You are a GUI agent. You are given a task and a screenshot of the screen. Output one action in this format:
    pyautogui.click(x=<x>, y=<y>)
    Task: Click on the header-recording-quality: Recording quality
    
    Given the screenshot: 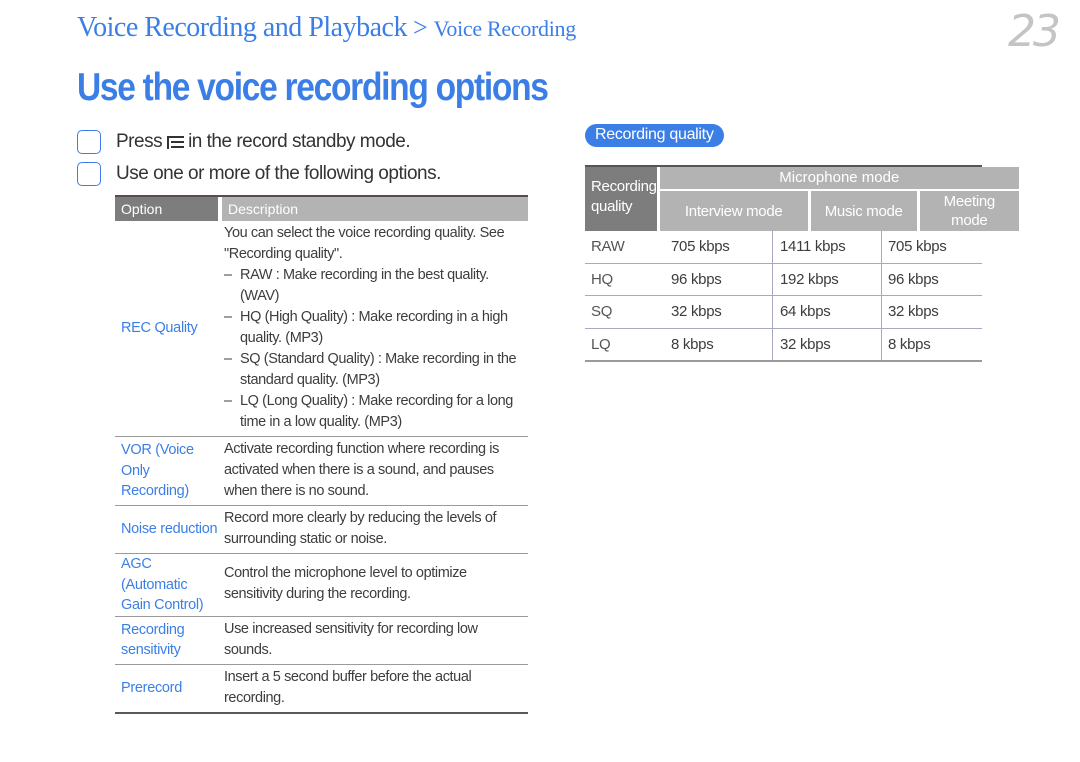 What is the action you would take?
    pyautogui.click(x=621, y=199)
    